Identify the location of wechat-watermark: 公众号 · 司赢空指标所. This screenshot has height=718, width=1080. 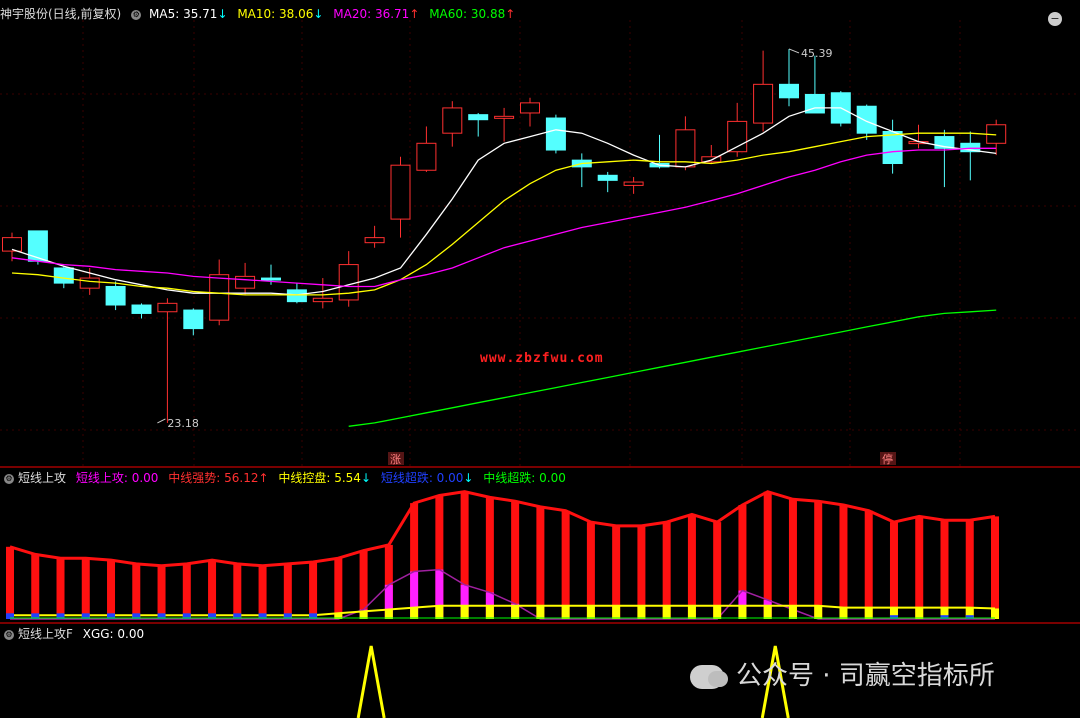
(842, 673).